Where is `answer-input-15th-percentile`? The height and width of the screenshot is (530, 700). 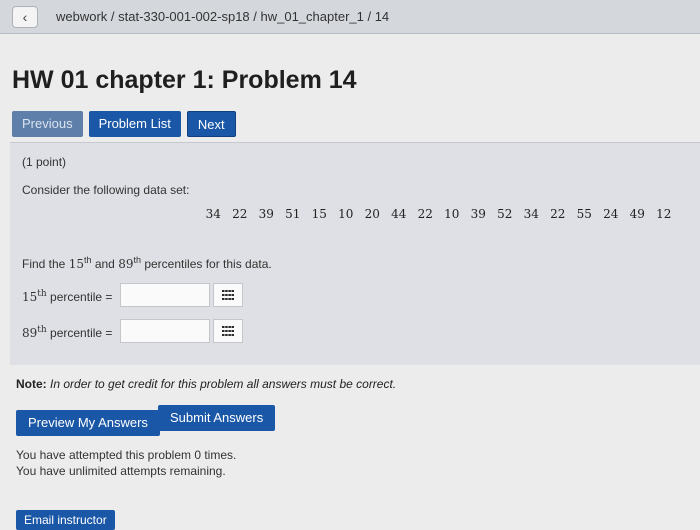
answer-input-15th-percentile is located at coordinates (165, 295).